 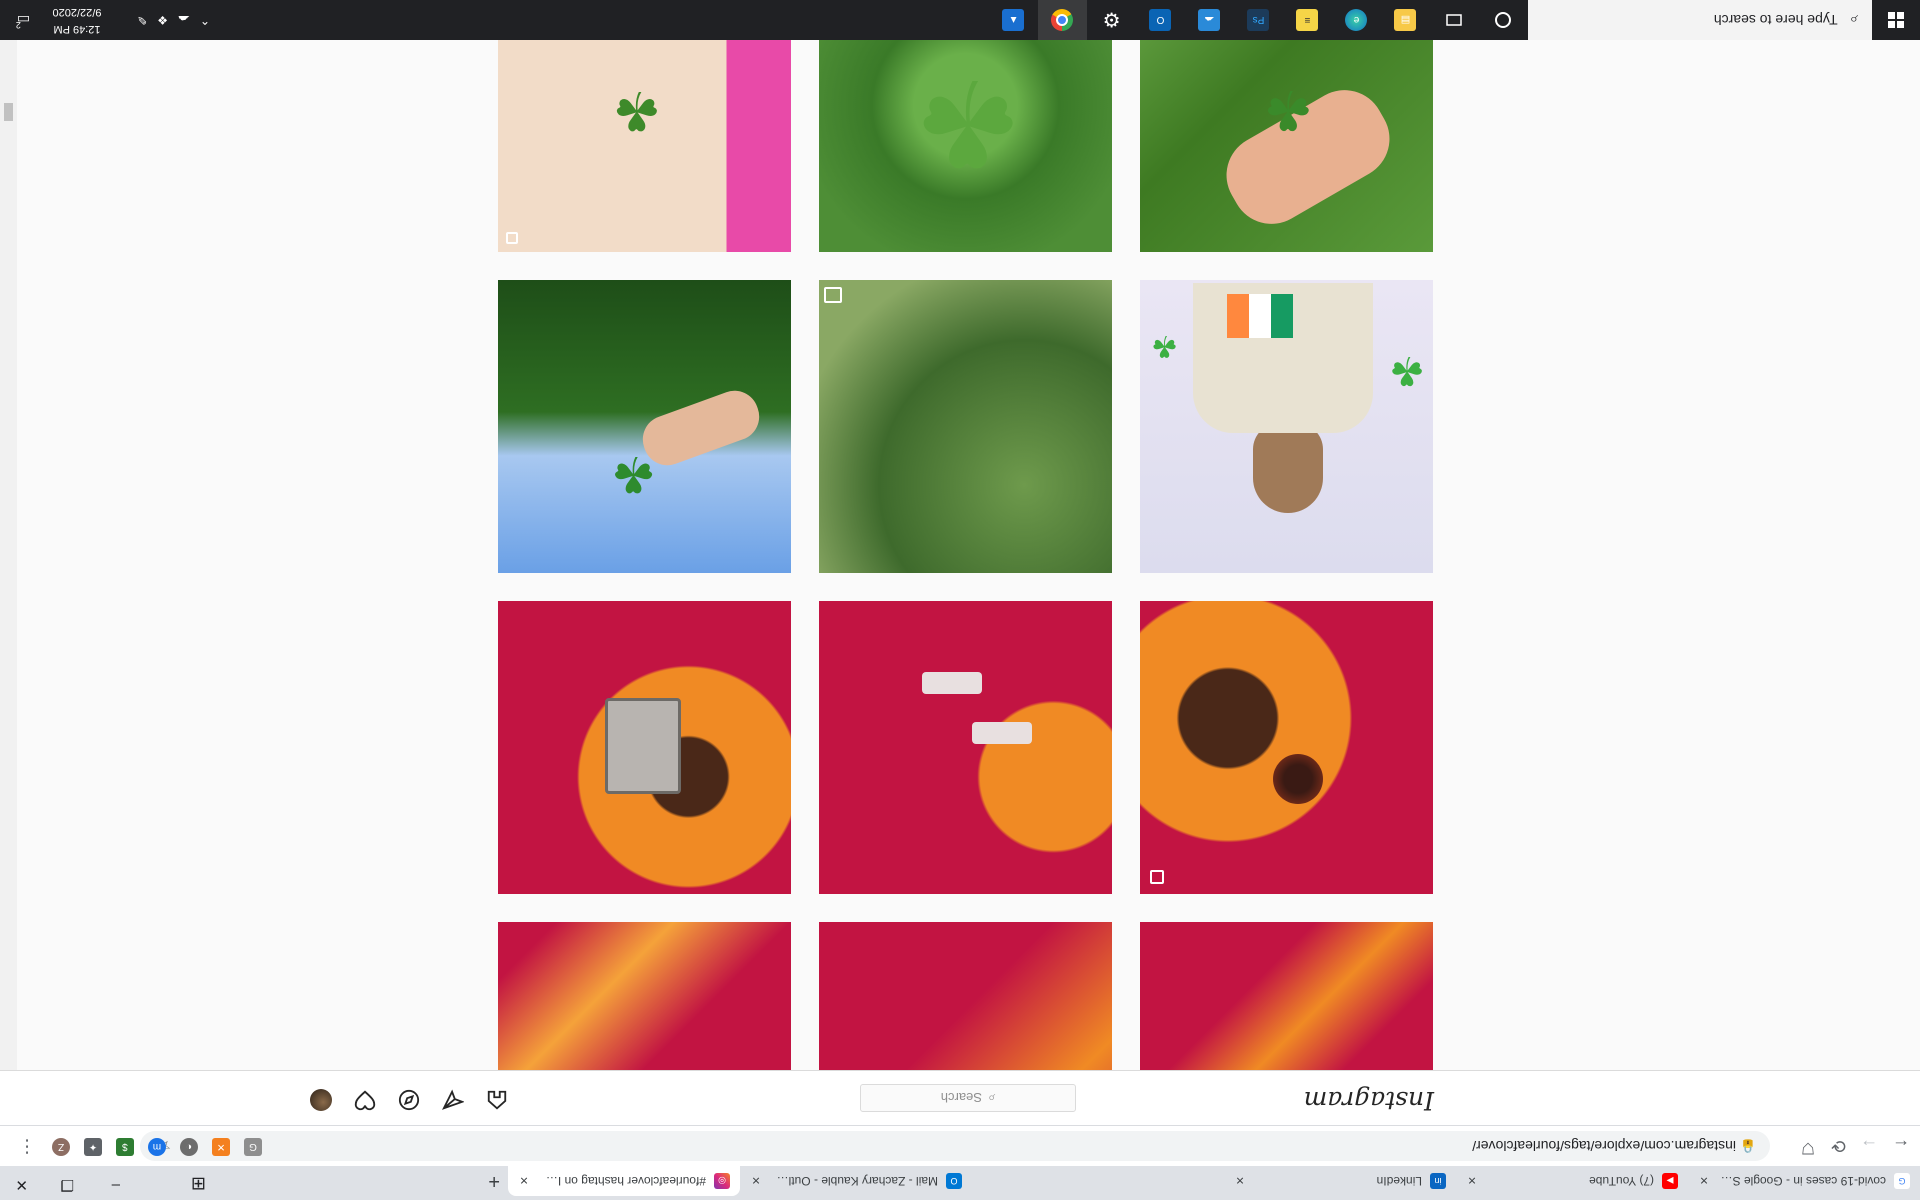 What do you see at coordinates (1288, 468) in the screenshot?
I see `person-face-image` at bounding box center [1288, 468].